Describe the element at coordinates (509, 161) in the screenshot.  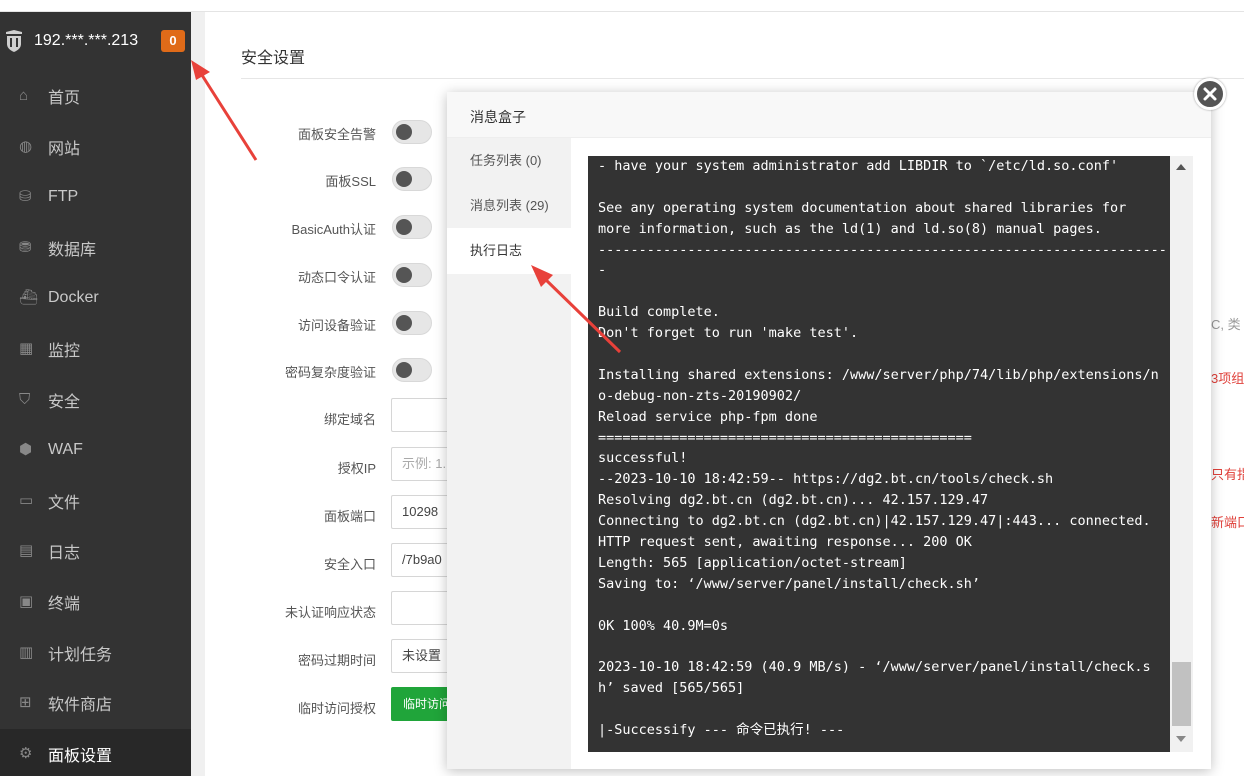
I see `modal-tab-0: 任务列表 (0)` at that location.